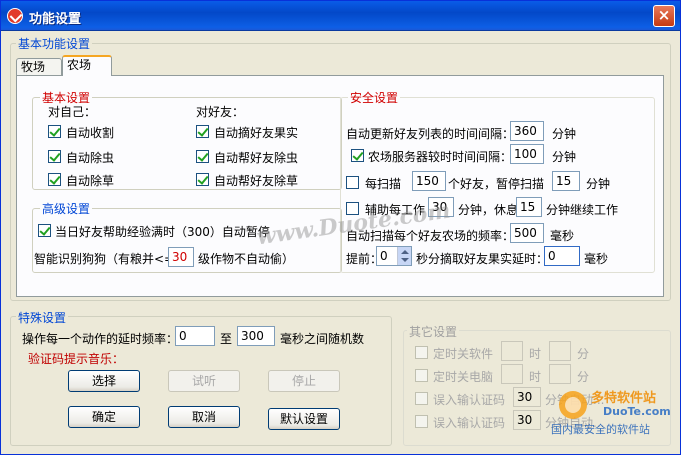  Describe the element at coordinates (204, 381) in the screenshot. I see `preview-music-button: 试听` at that location.